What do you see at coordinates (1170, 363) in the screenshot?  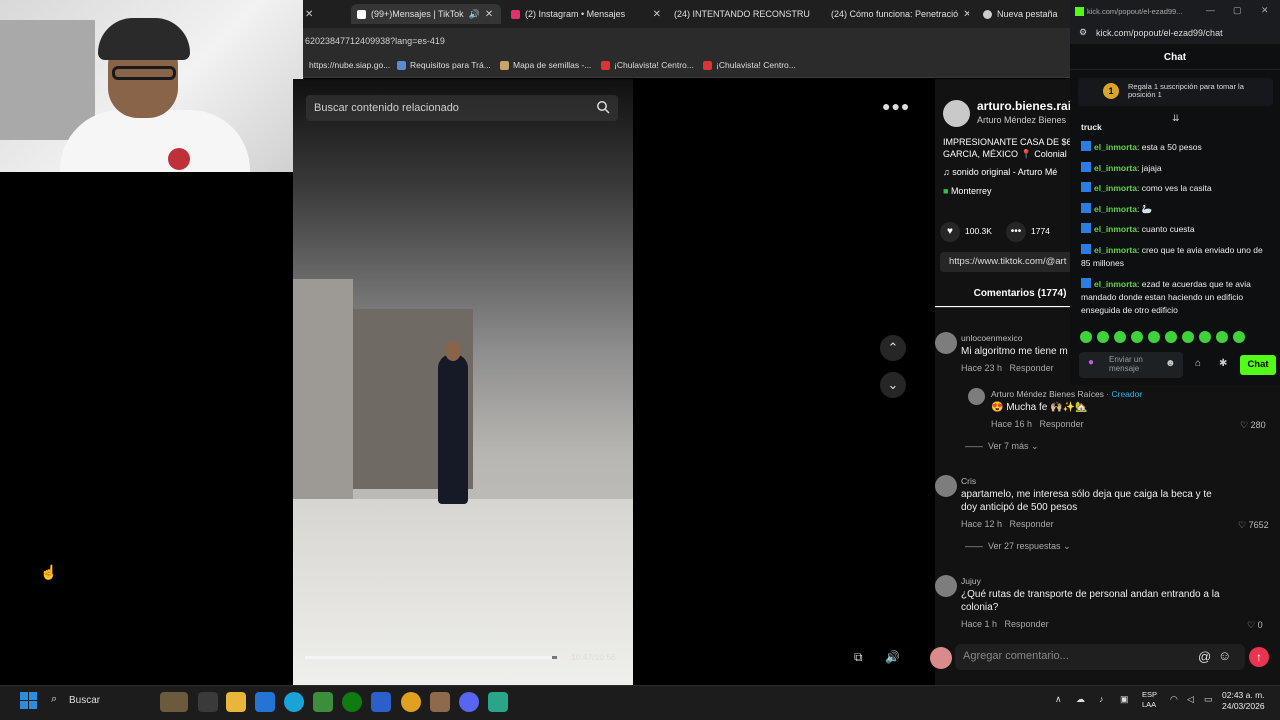 I see `emoji-icon: ☻` at bounding box center [1170, 363].